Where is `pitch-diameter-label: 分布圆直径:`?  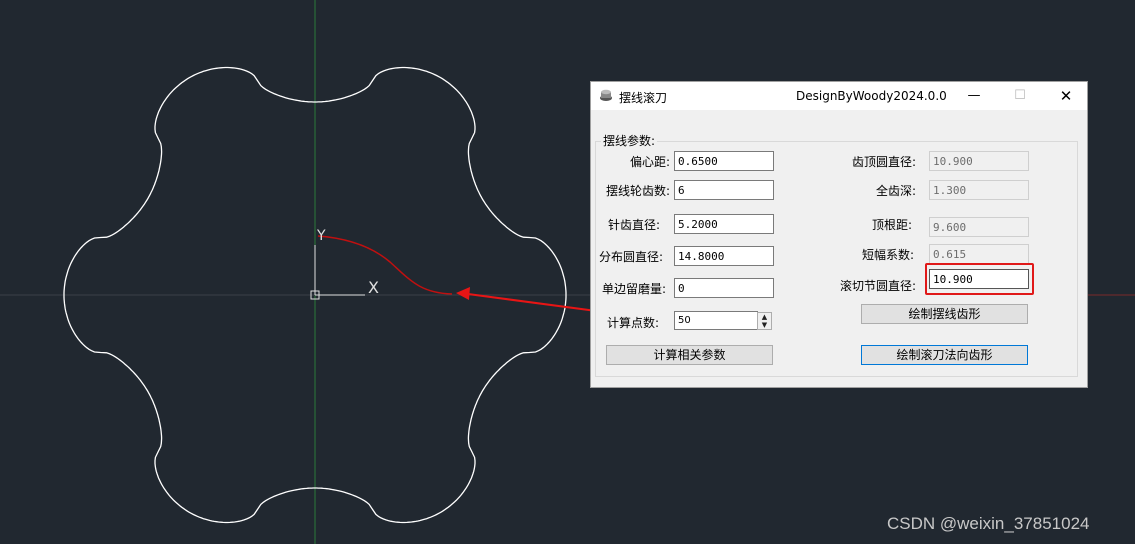
pitch-diameter-label: 分布圆直径: is located at coordinates (630, 257).